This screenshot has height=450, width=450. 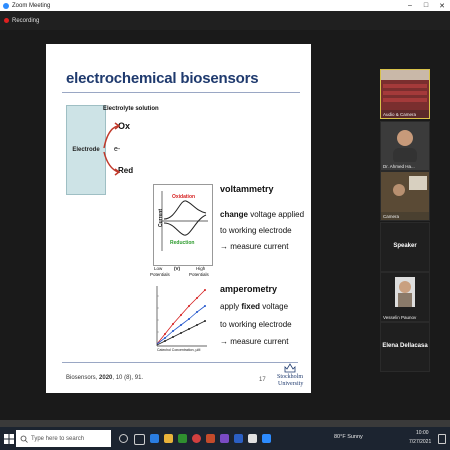 What do you see at coordinates (112, 149) in the screenshot?
I see `redox-arrows-icon` at bounding box center [112, 149].